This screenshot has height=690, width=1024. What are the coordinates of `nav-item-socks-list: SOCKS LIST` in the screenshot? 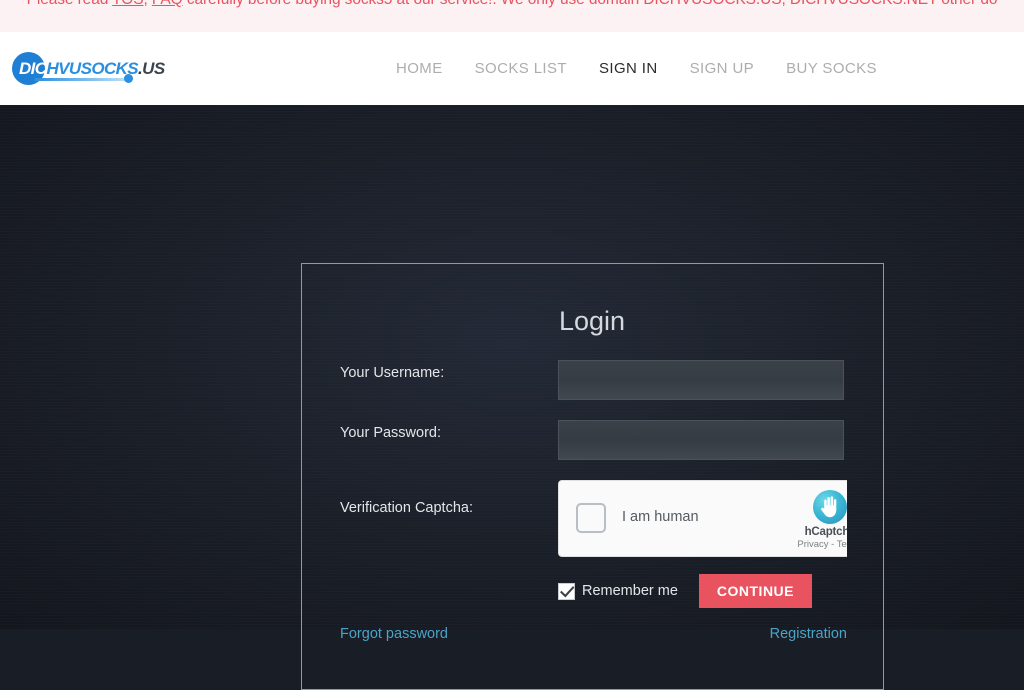 It's located at (521, 68).